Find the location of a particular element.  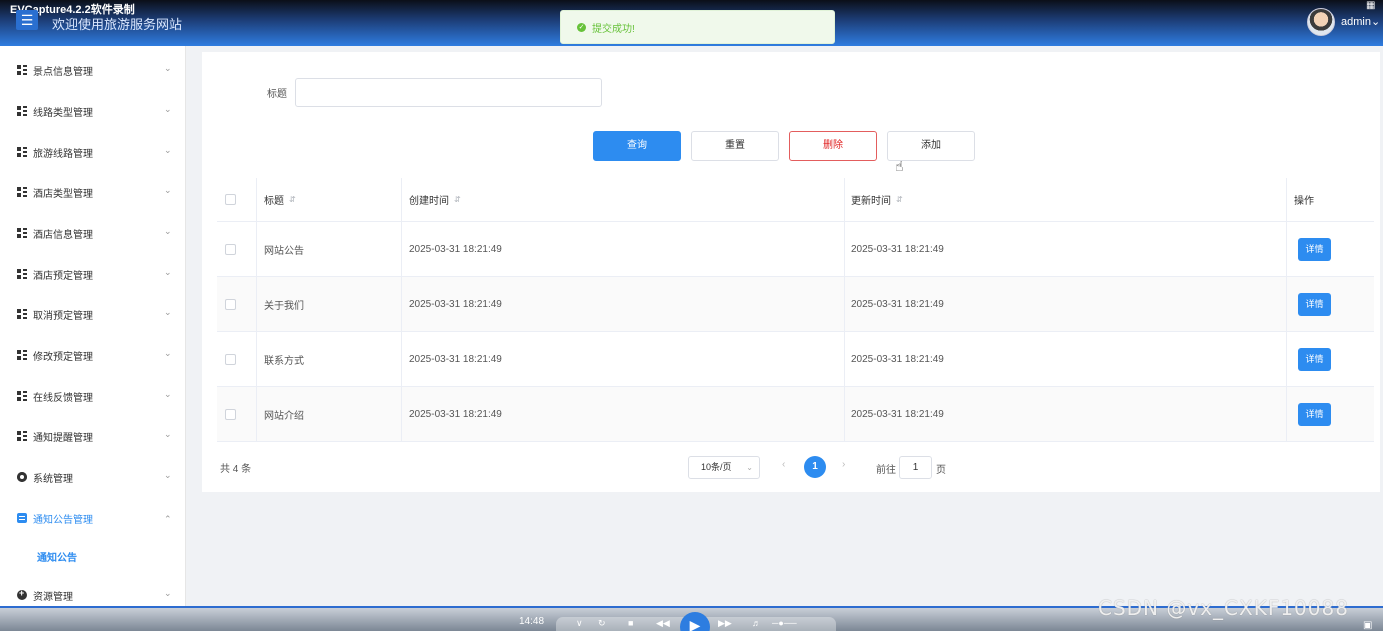

toast-message: 提交成功! is located at coordinates (613, 29).